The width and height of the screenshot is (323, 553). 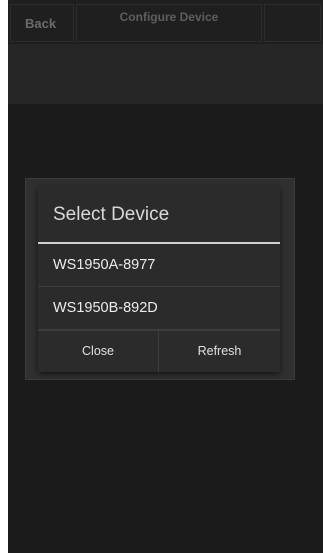 I want to click on back-button: Back, so click(x=42, y=23).